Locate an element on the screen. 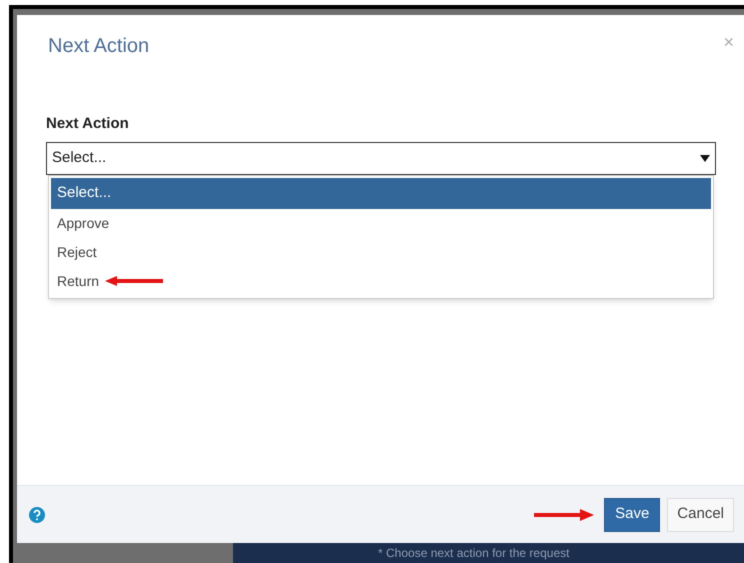 The height and width of the screenshot is (563, 744). dropdown-option: Approve is located at coordinates (381, 223).